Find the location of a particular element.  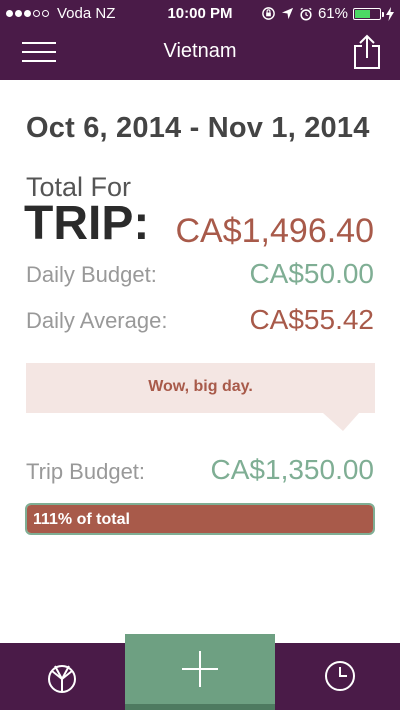

alarm-icon is located at coordinates (306, 13).